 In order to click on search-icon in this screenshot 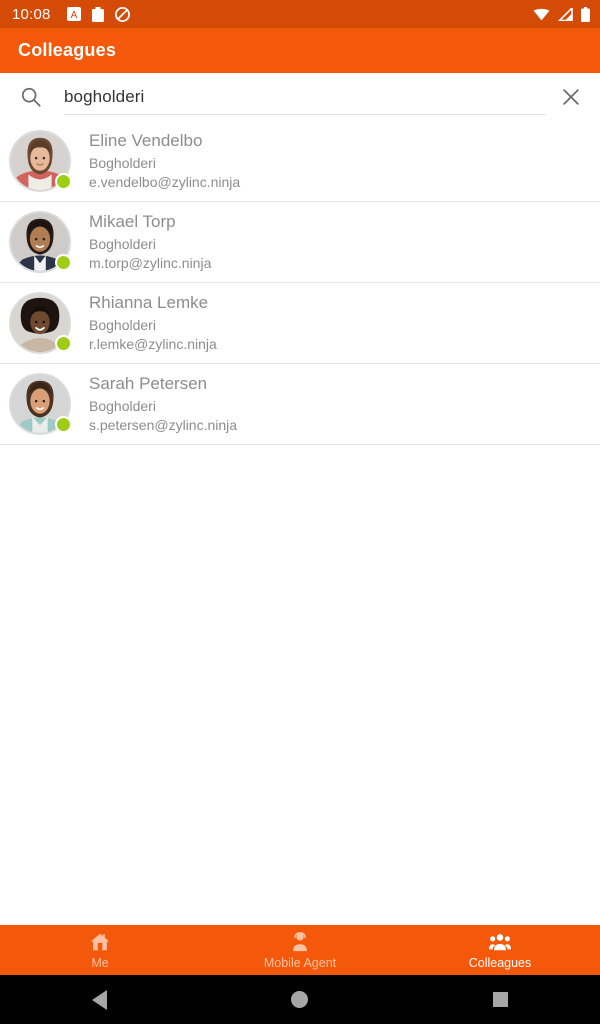, I will do `click(31, 97)`.